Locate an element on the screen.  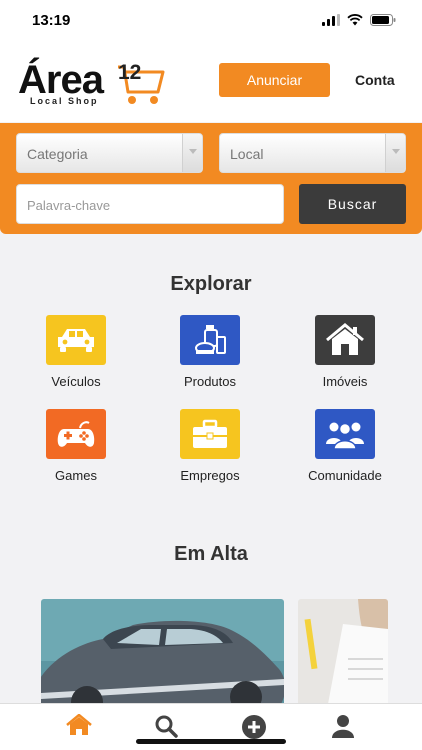
search-panel: Categoria Local Palavra-chave Buscar is located at coordinates (211, 178).